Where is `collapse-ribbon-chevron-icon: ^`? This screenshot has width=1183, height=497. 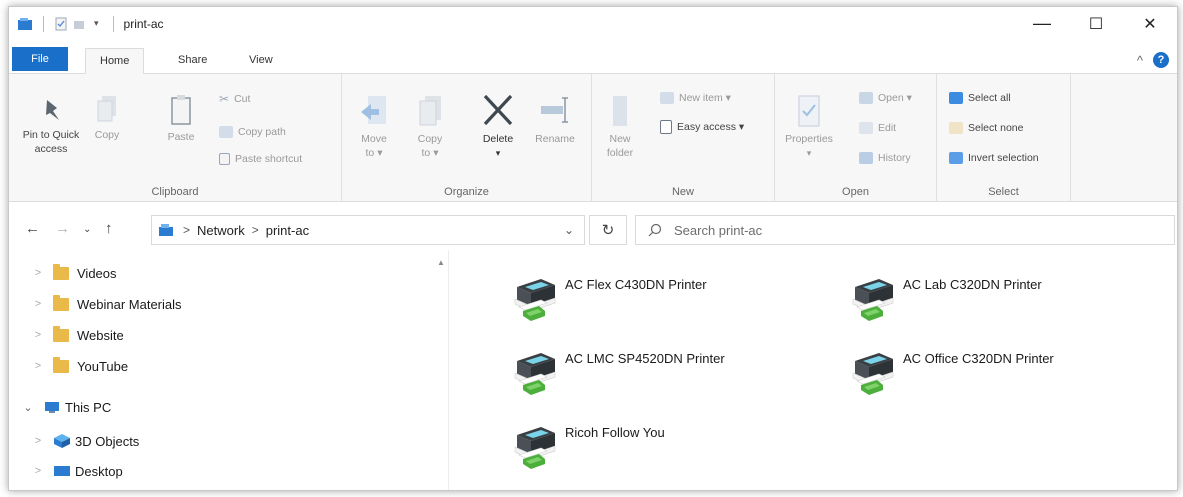 collapse-ribbon-chevron-icon: ^ is located at coordinates (1140, 60).